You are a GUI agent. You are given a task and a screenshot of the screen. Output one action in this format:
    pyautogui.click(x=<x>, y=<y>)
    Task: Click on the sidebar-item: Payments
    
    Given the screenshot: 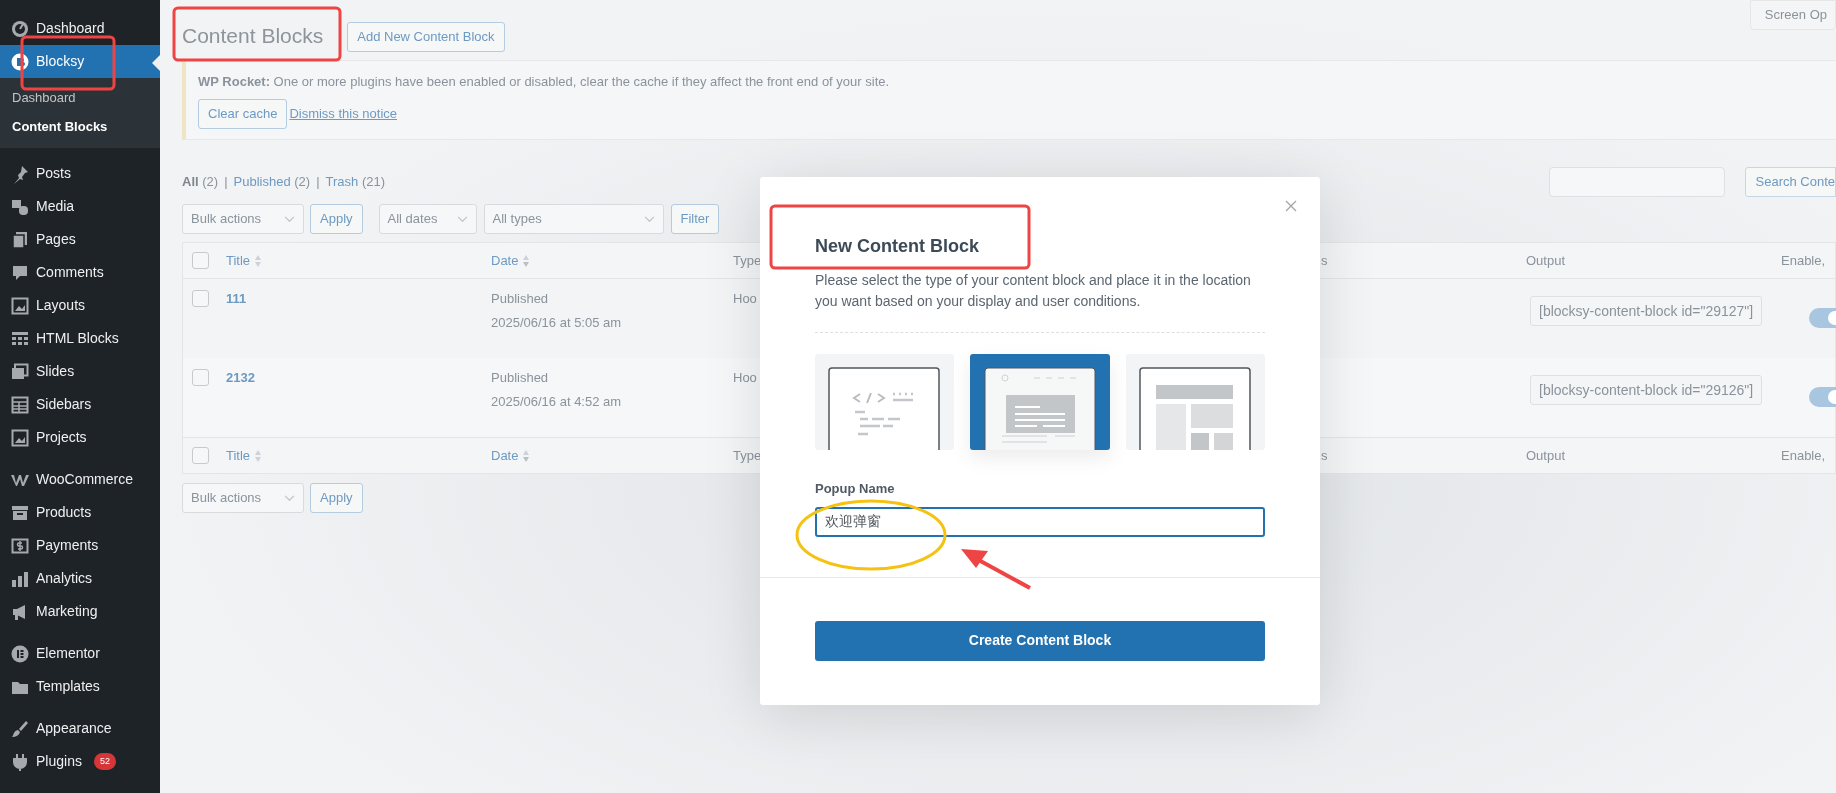 What is the action you would take?
    pyautogui.click(x=80, y=545)
    